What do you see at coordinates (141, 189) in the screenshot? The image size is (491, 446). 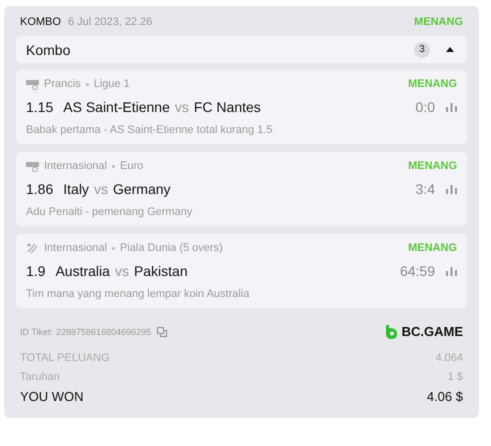 I see `away-team: Germany` at bounding box center [141, 189].